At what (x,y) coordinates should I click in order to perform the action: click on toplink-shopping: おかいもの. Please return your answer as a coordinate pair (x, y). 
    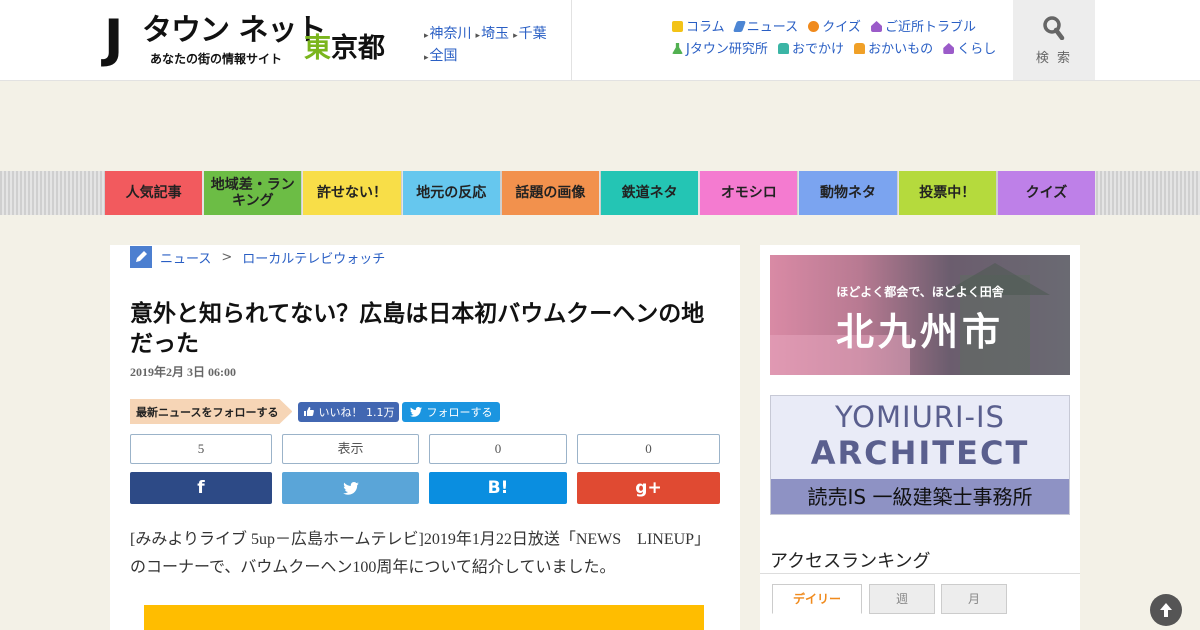
    Looking at the image, I should click on (893, 49).